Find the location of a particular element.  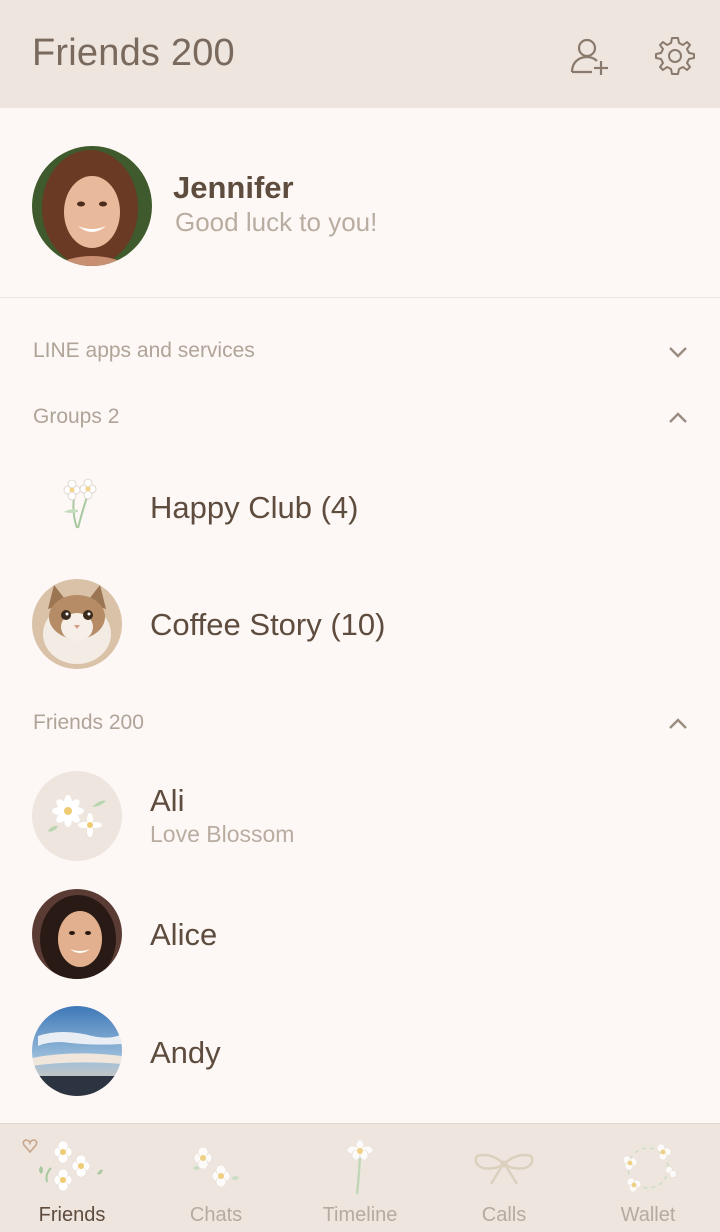

daisy-icon is located at coordinates (77, 816).